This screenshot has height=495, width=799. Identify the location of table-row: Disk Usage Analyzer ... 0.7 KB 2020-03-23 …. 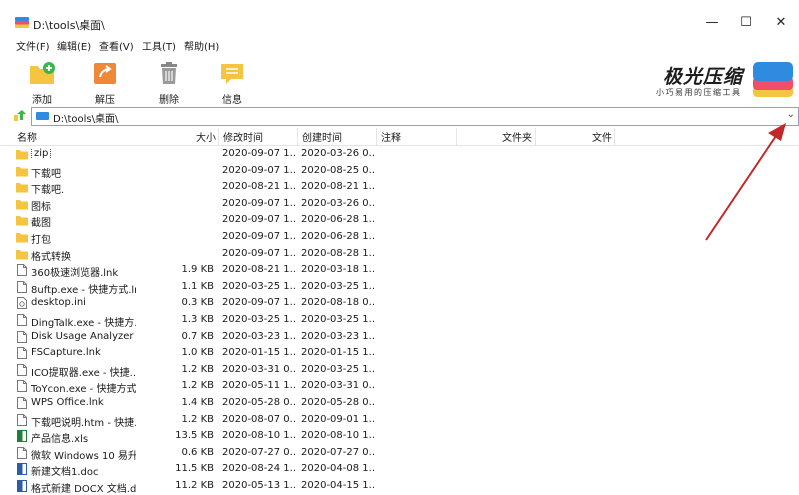
(399, 337).